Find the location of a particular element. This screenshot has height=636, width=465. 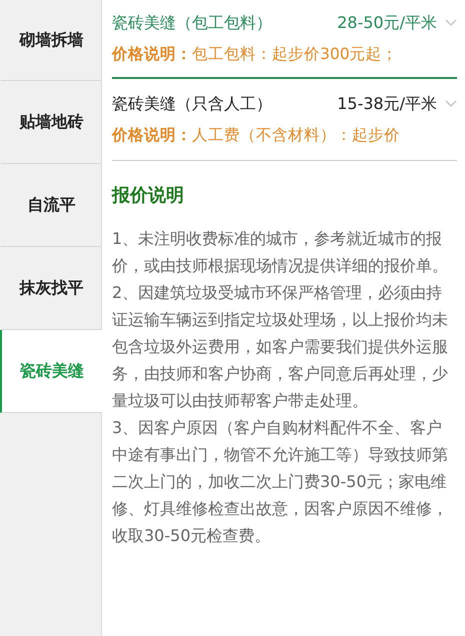

service-name: 瓷砖美缝（只含人工） is located at coordinates (192, 104).